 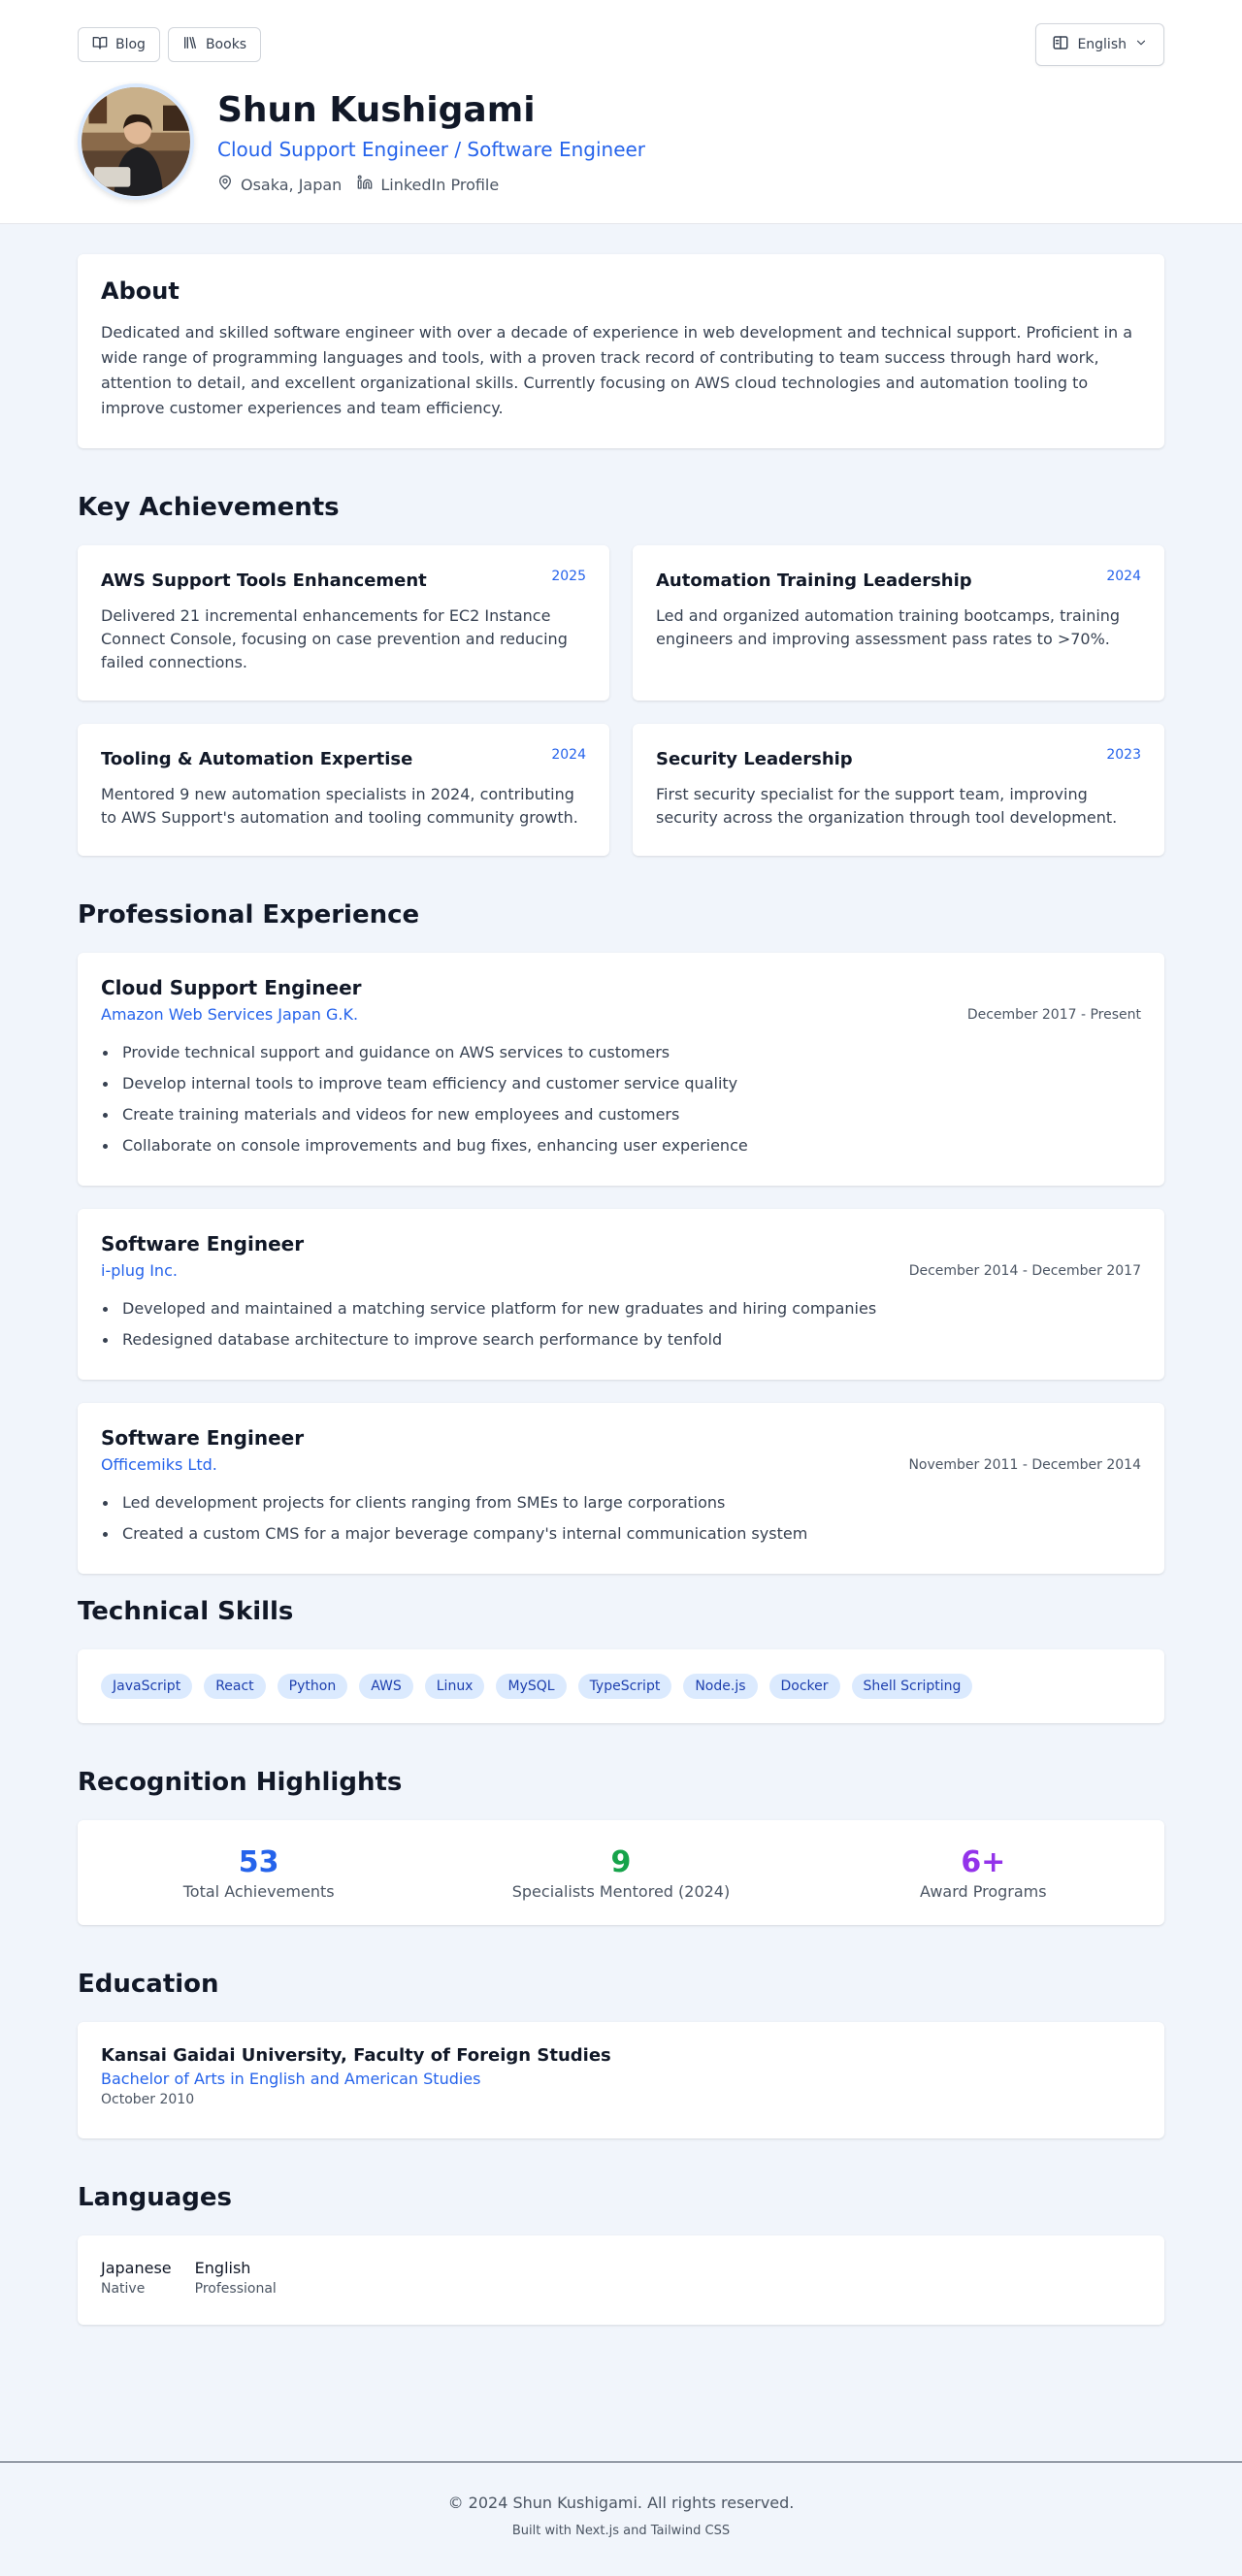 I want to click on language-label: English, so click(x=1102, y=45).